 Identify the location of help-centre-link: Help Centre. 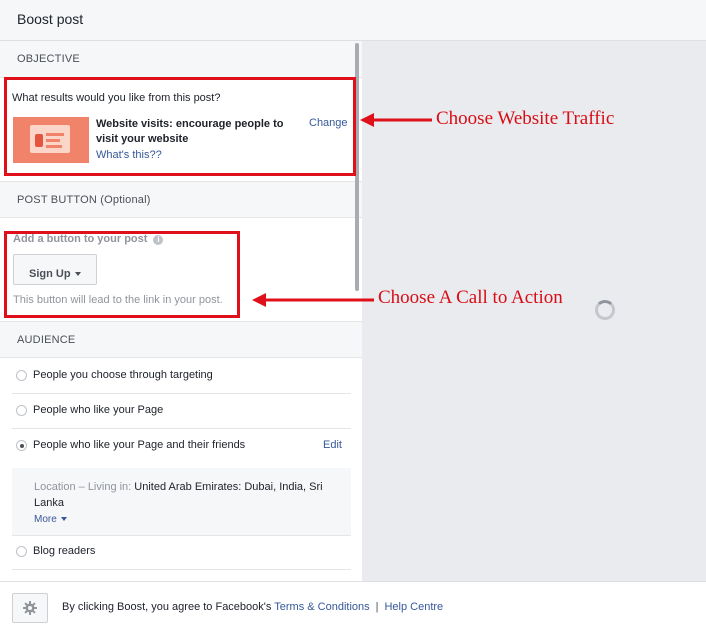
(413, 607).